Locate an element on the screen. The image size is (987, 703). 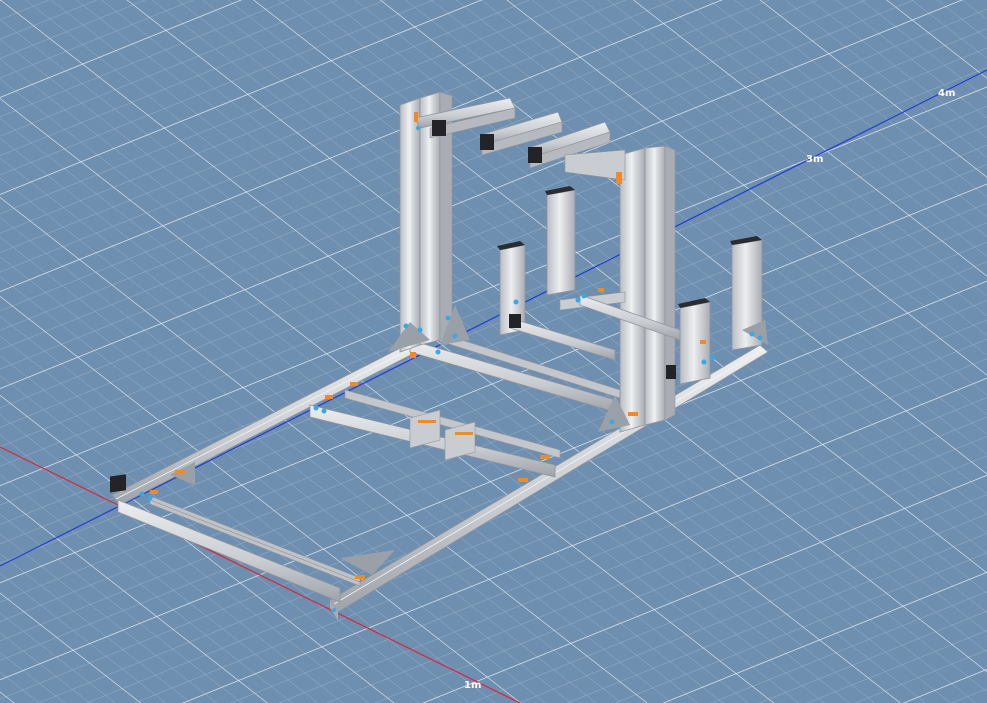
axis-label-1m: 1m is located at coordinates (472, 685).